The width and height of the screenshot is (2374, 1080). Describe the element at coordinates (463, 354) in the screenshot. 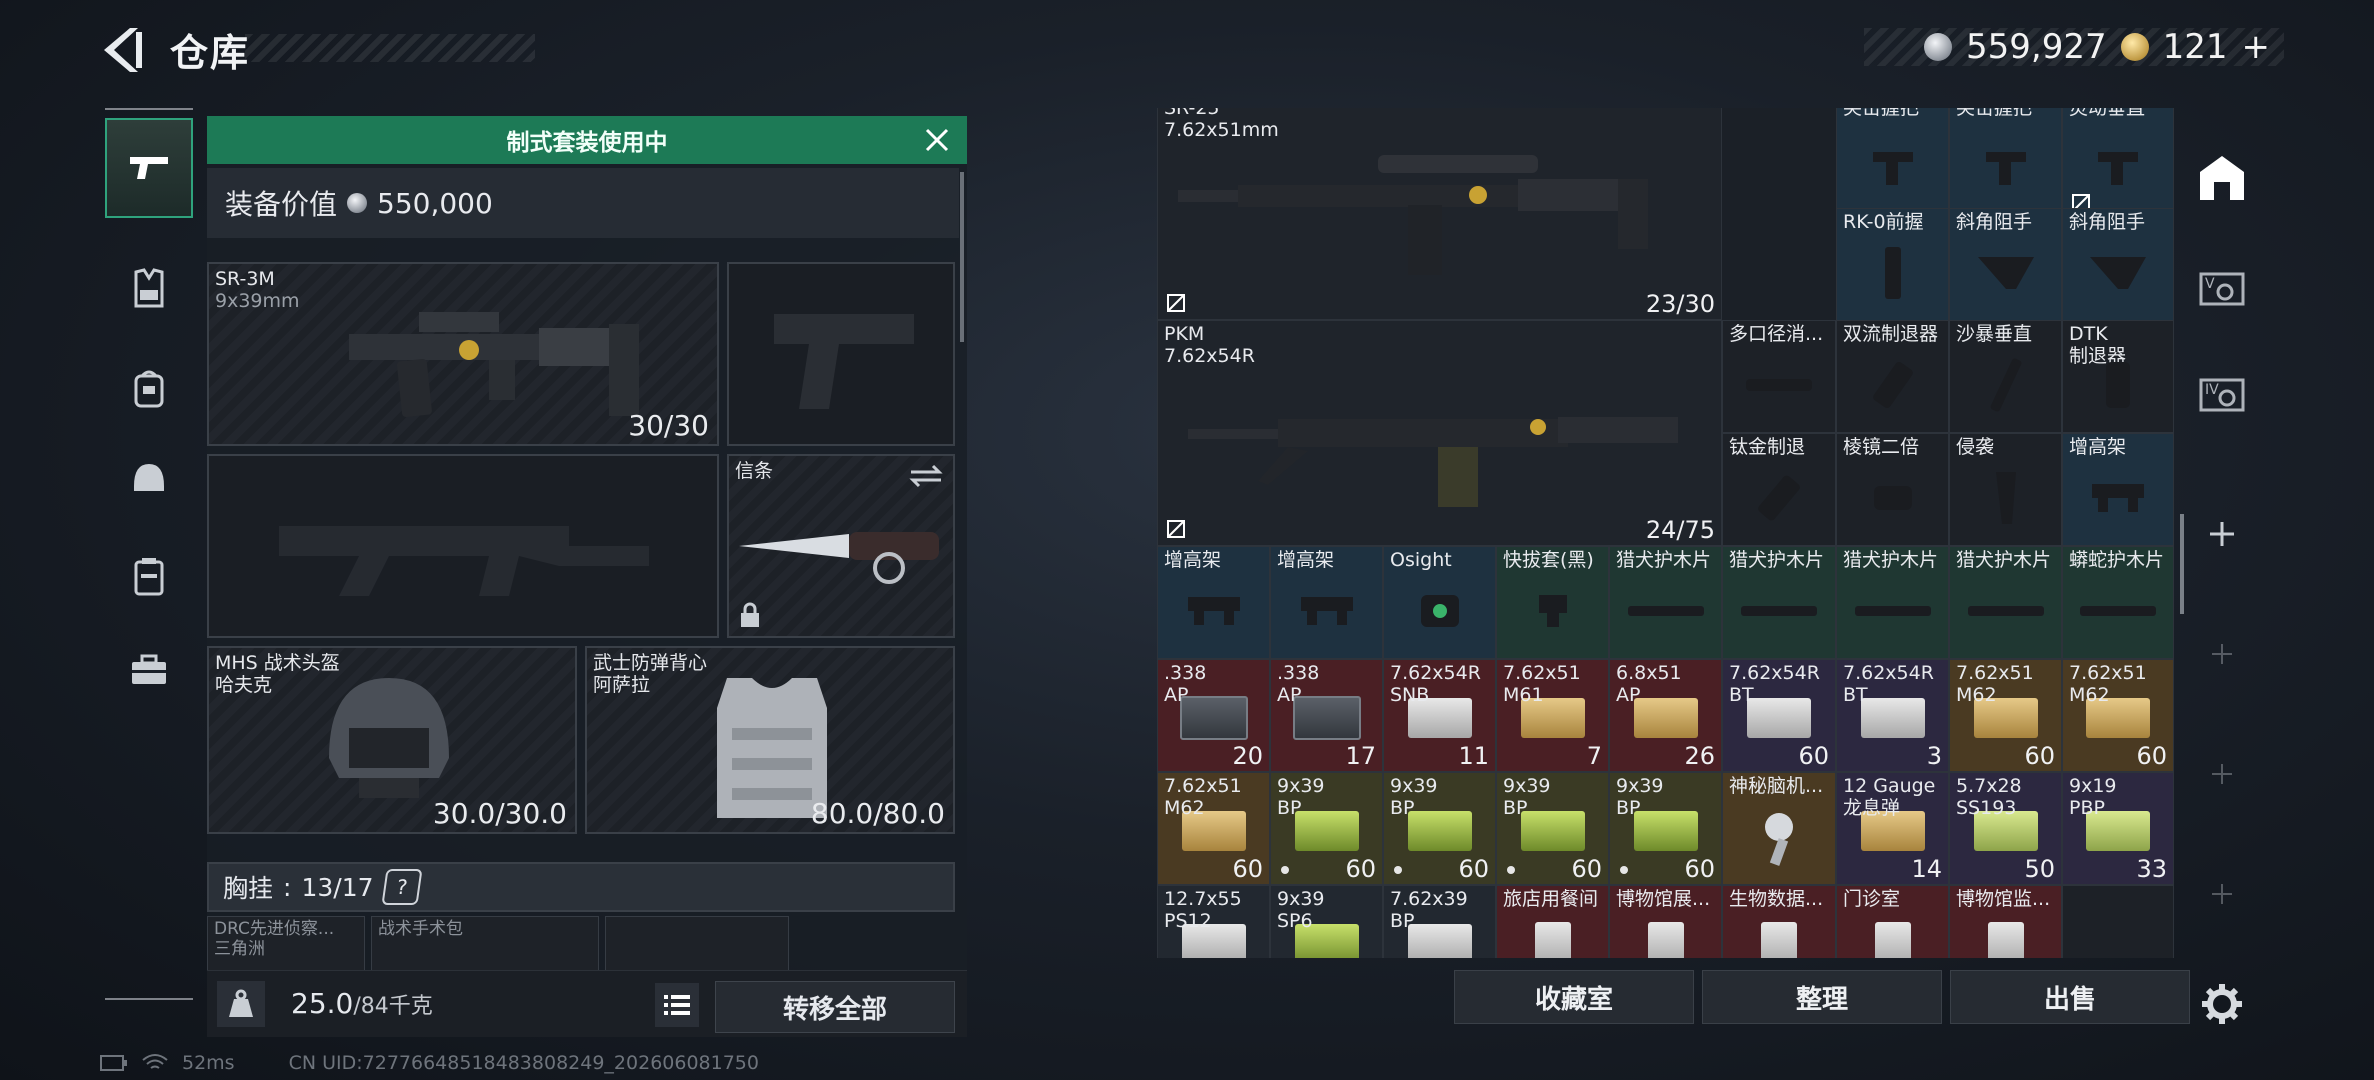

I see `primary-weapon-slot: SR-3M 9x39mm 30/30` at that location.